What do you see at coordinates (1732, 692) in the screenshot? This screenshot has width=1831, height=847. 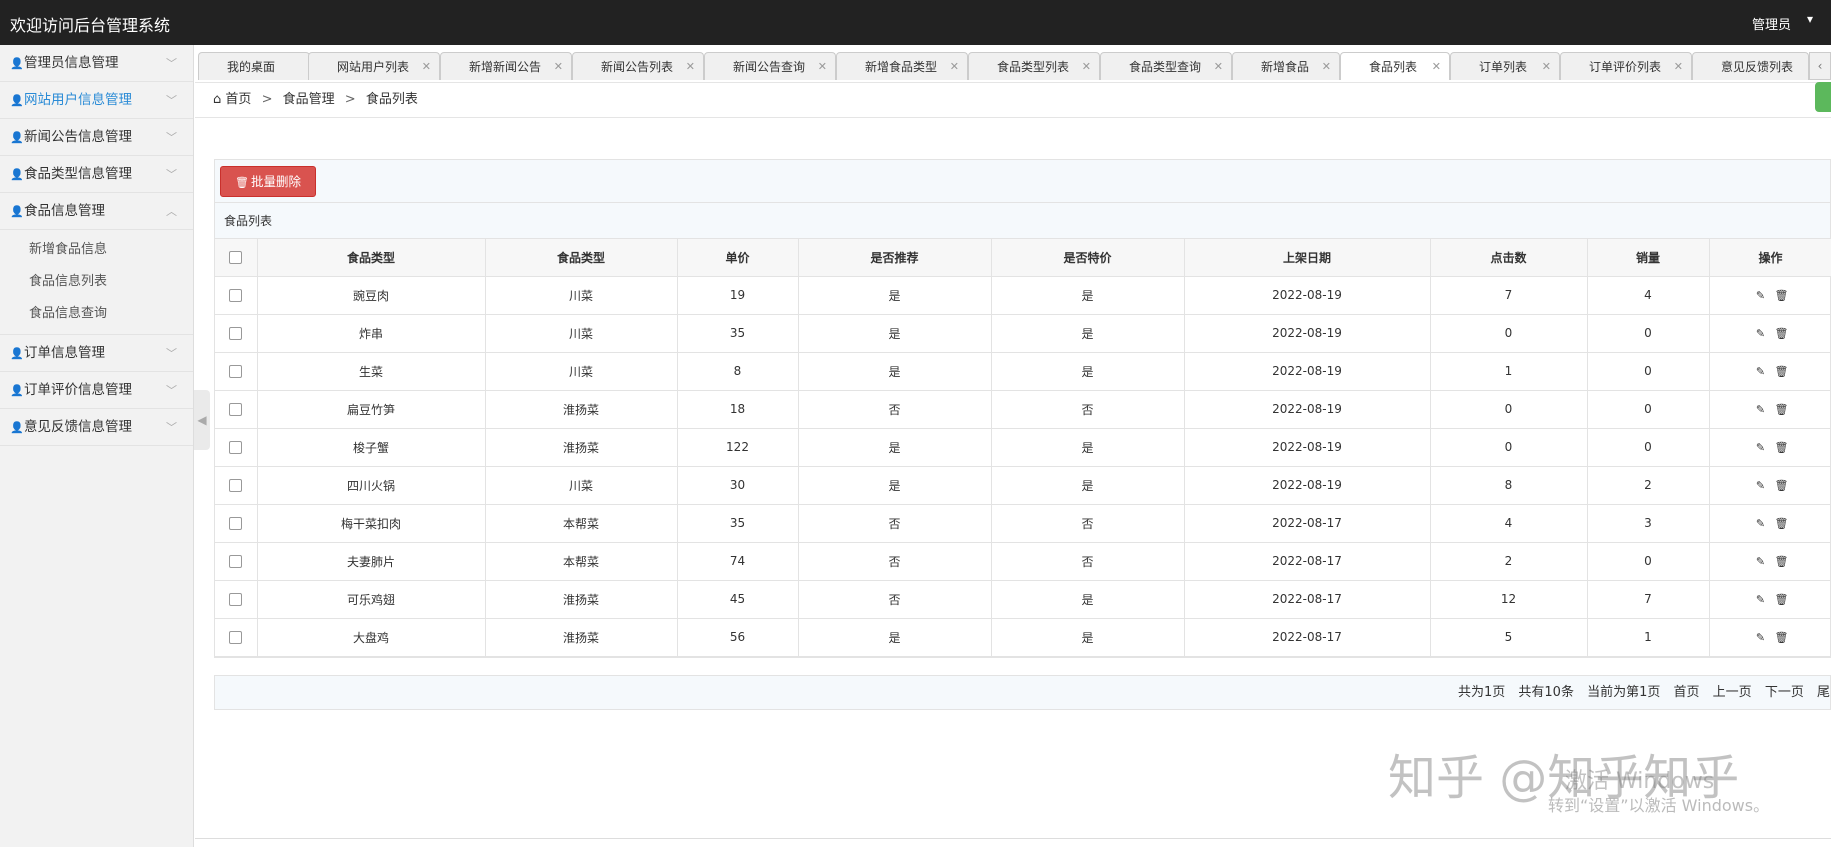 I see `pager-prev-link: 上一页` at bounding box center [1732, 692].